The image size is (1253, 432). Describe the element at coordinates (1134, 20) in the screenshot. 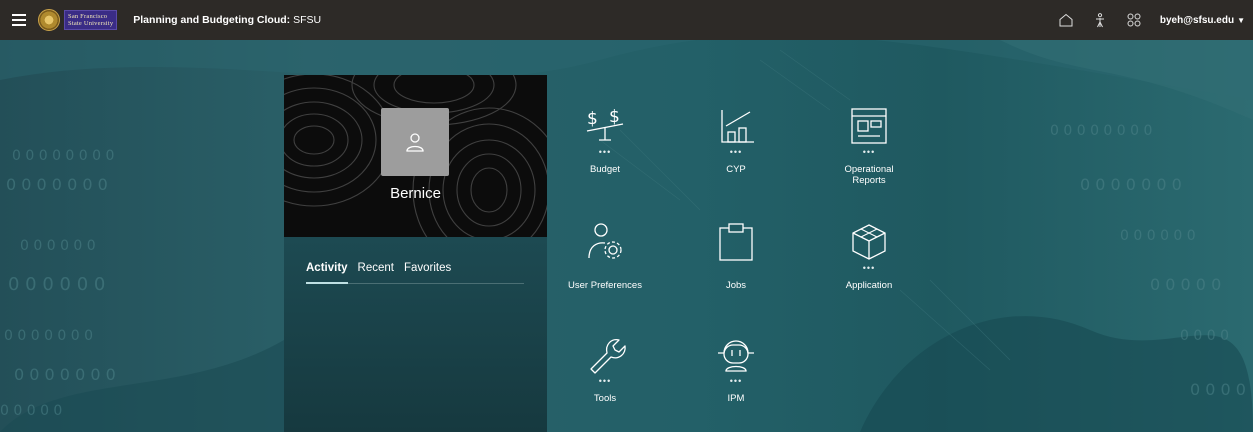

I see `grid-icon` at that location.